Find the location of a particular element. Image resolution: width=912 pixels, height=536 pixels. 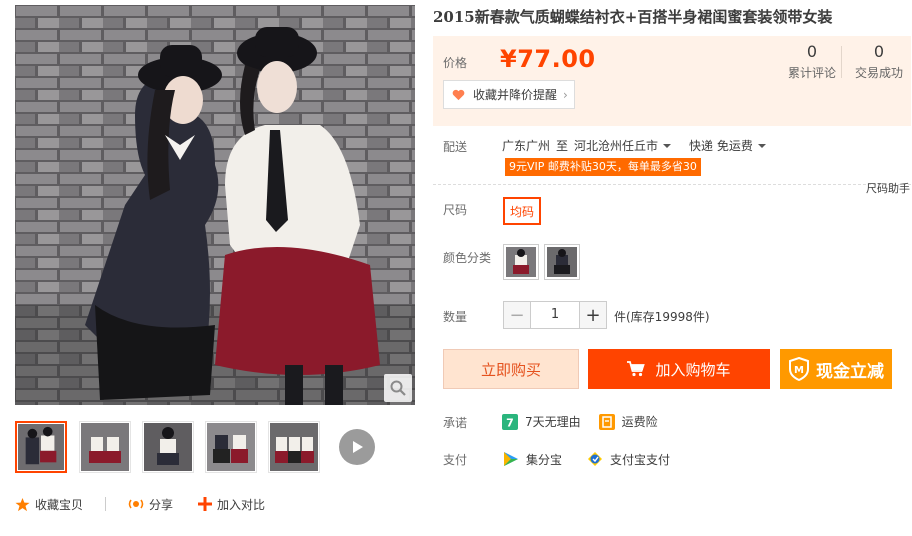

plus-icon is located at coordinates (205, 504).